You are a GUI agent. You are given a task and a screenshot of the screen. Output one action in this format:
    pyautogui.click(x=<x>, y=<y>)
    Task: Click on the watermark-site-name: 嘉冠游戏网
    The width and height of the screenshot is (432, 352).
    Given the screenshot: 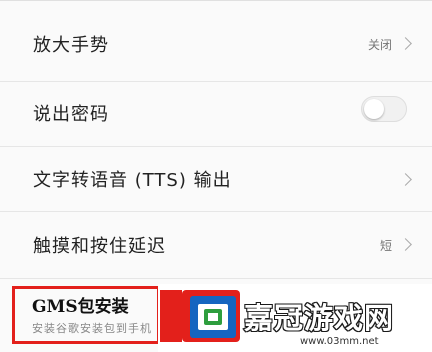 What is the action you would take?
    pyautogui.click(x=319, y=318)
    